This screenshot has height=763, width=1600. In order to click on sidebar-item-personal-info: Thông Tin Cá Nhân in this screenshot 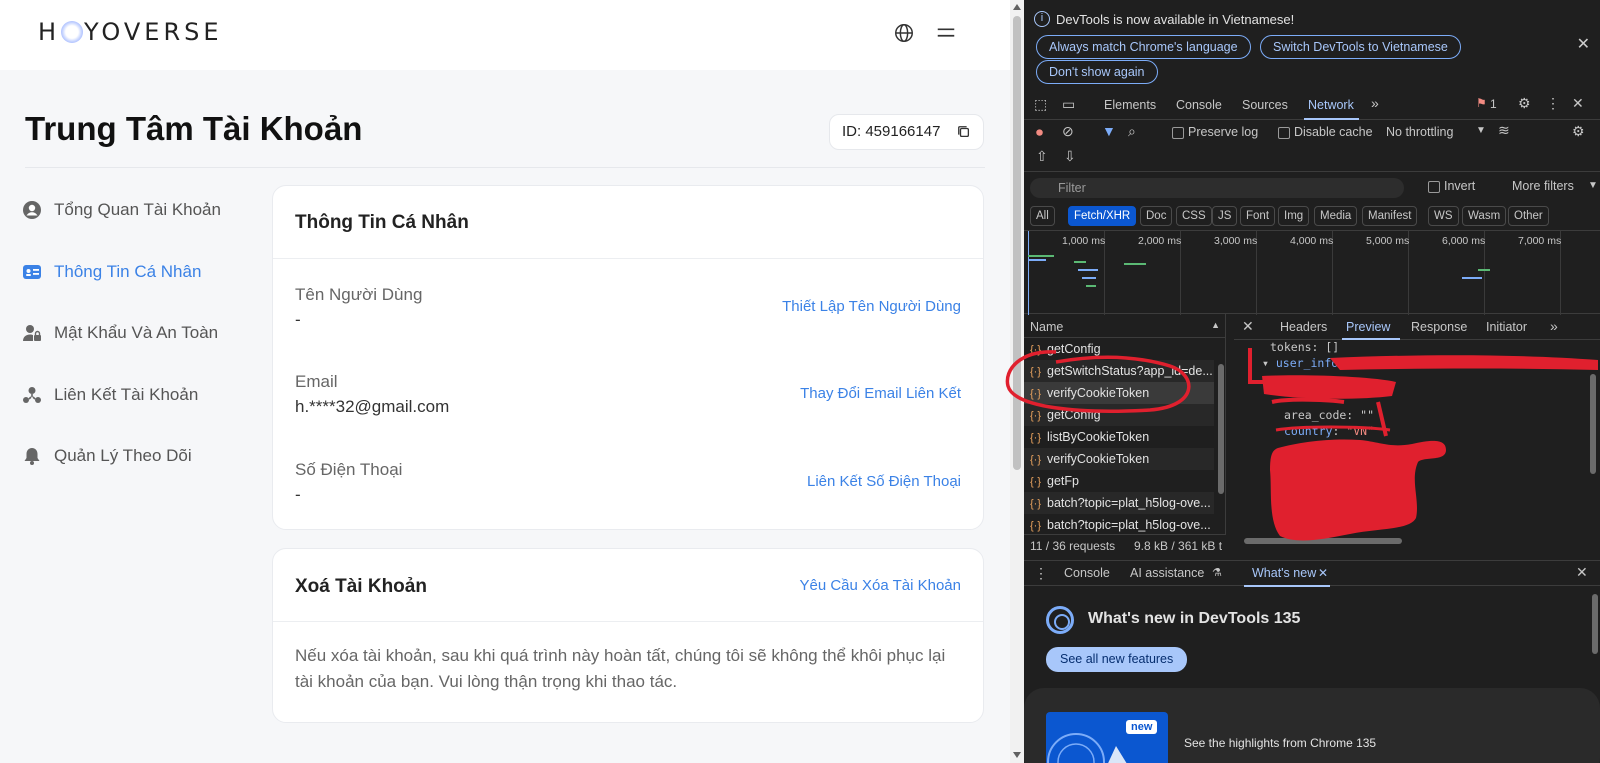, I will do `click(111, 272)`.